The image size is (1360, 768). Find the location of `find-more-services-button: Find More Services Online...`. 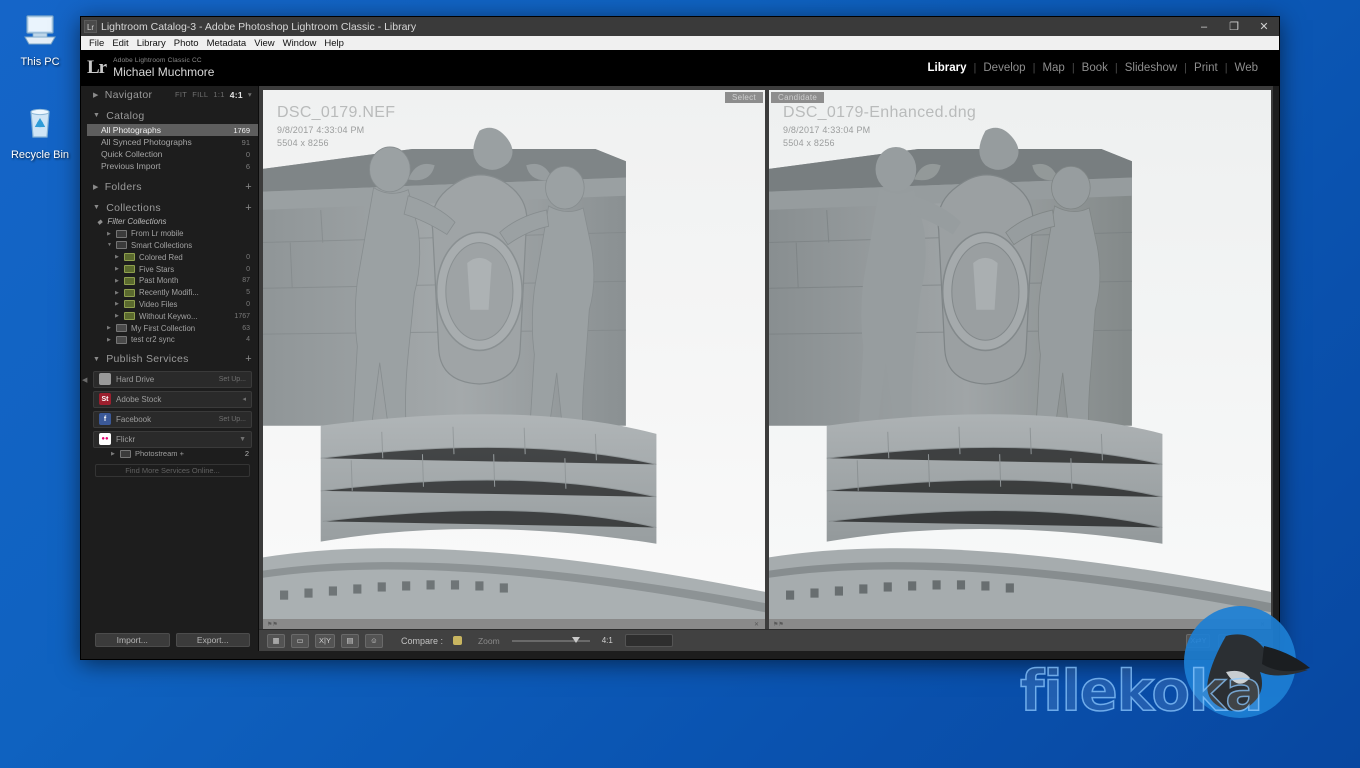

find-more-services-button: Find More Services Online... is located at coordinates (172, 470).